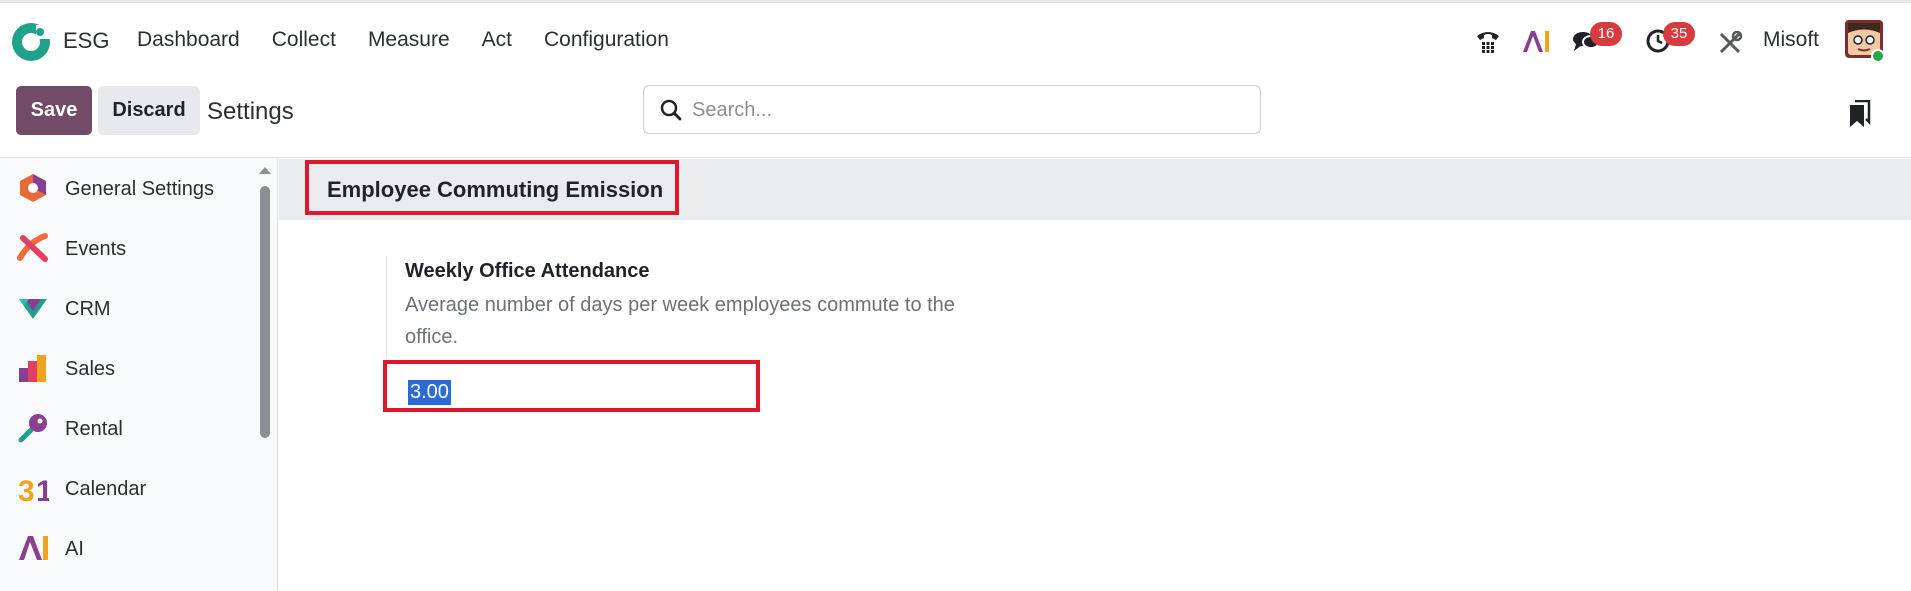 This screenshot has width=1911, height=591. What do you see at coordinates (139, 189) in the screenshot?
I see `sidebar-item-label: General Settings` at bounding box center [139, 189].